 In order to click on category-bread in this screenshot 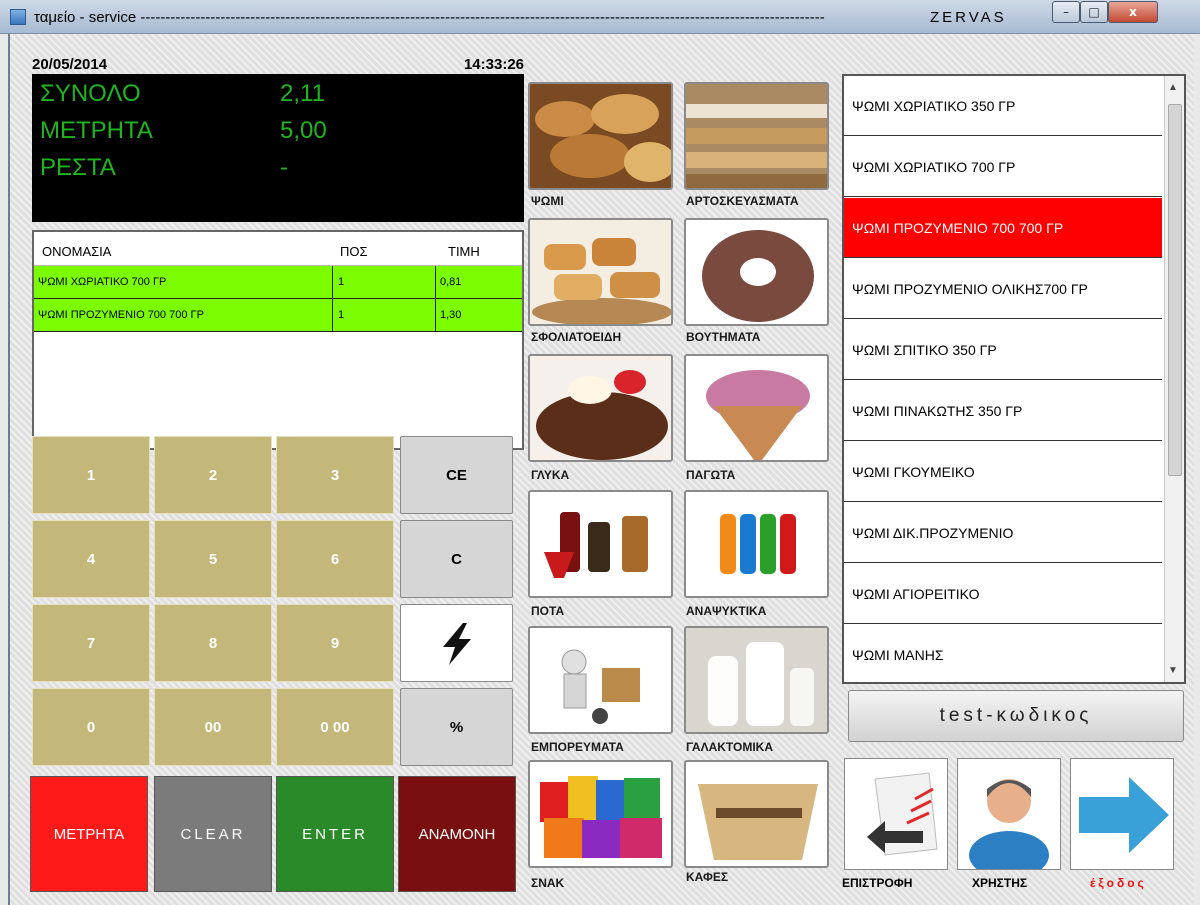, I will do `click(600, 136)`.